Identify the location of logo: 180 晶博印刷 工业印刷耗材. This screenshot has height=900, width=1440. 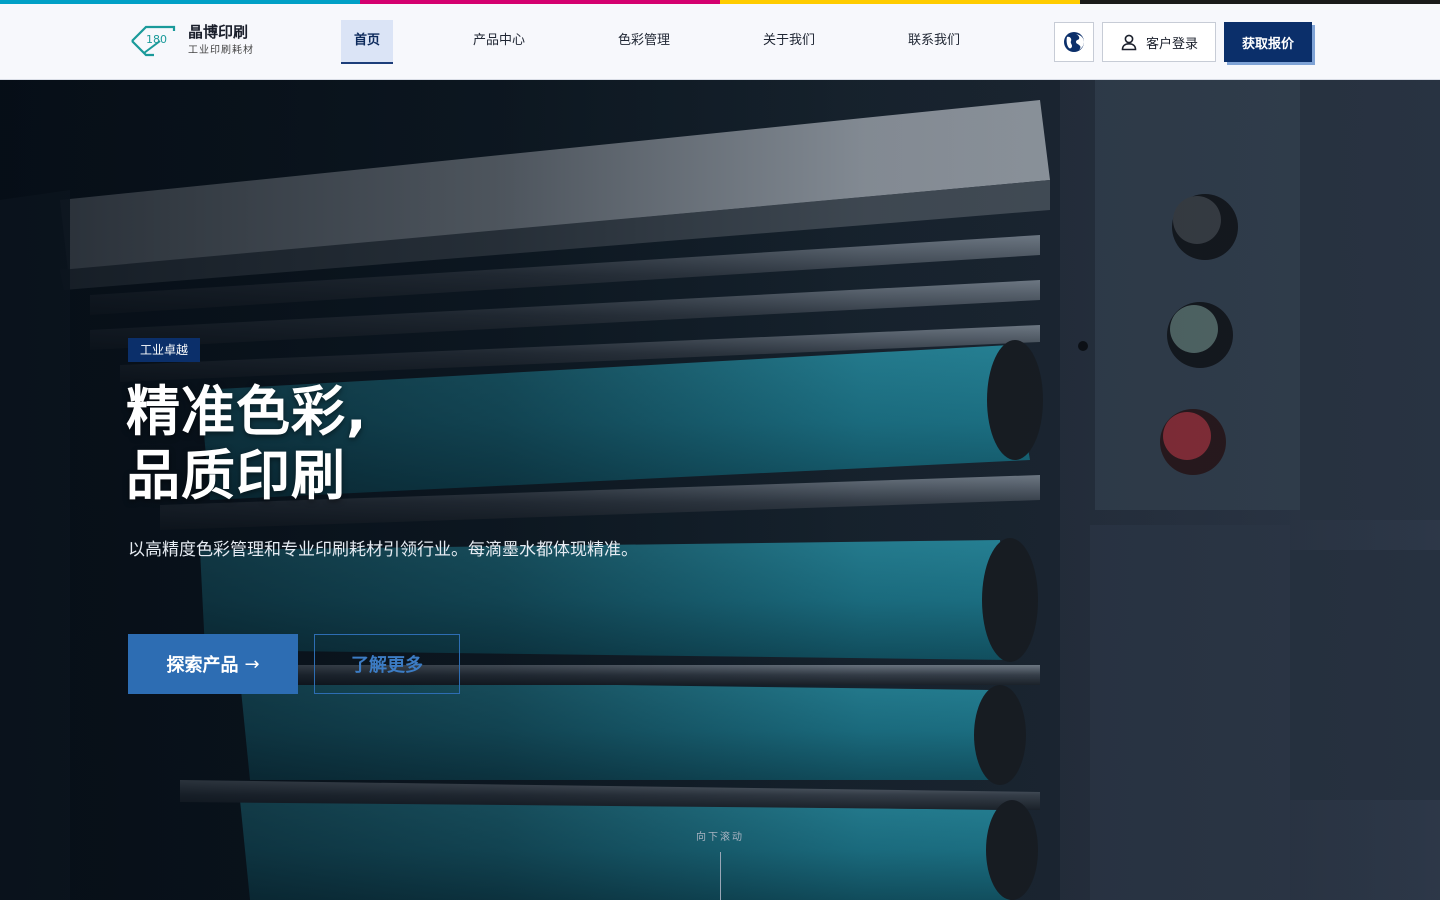
(192, 40).